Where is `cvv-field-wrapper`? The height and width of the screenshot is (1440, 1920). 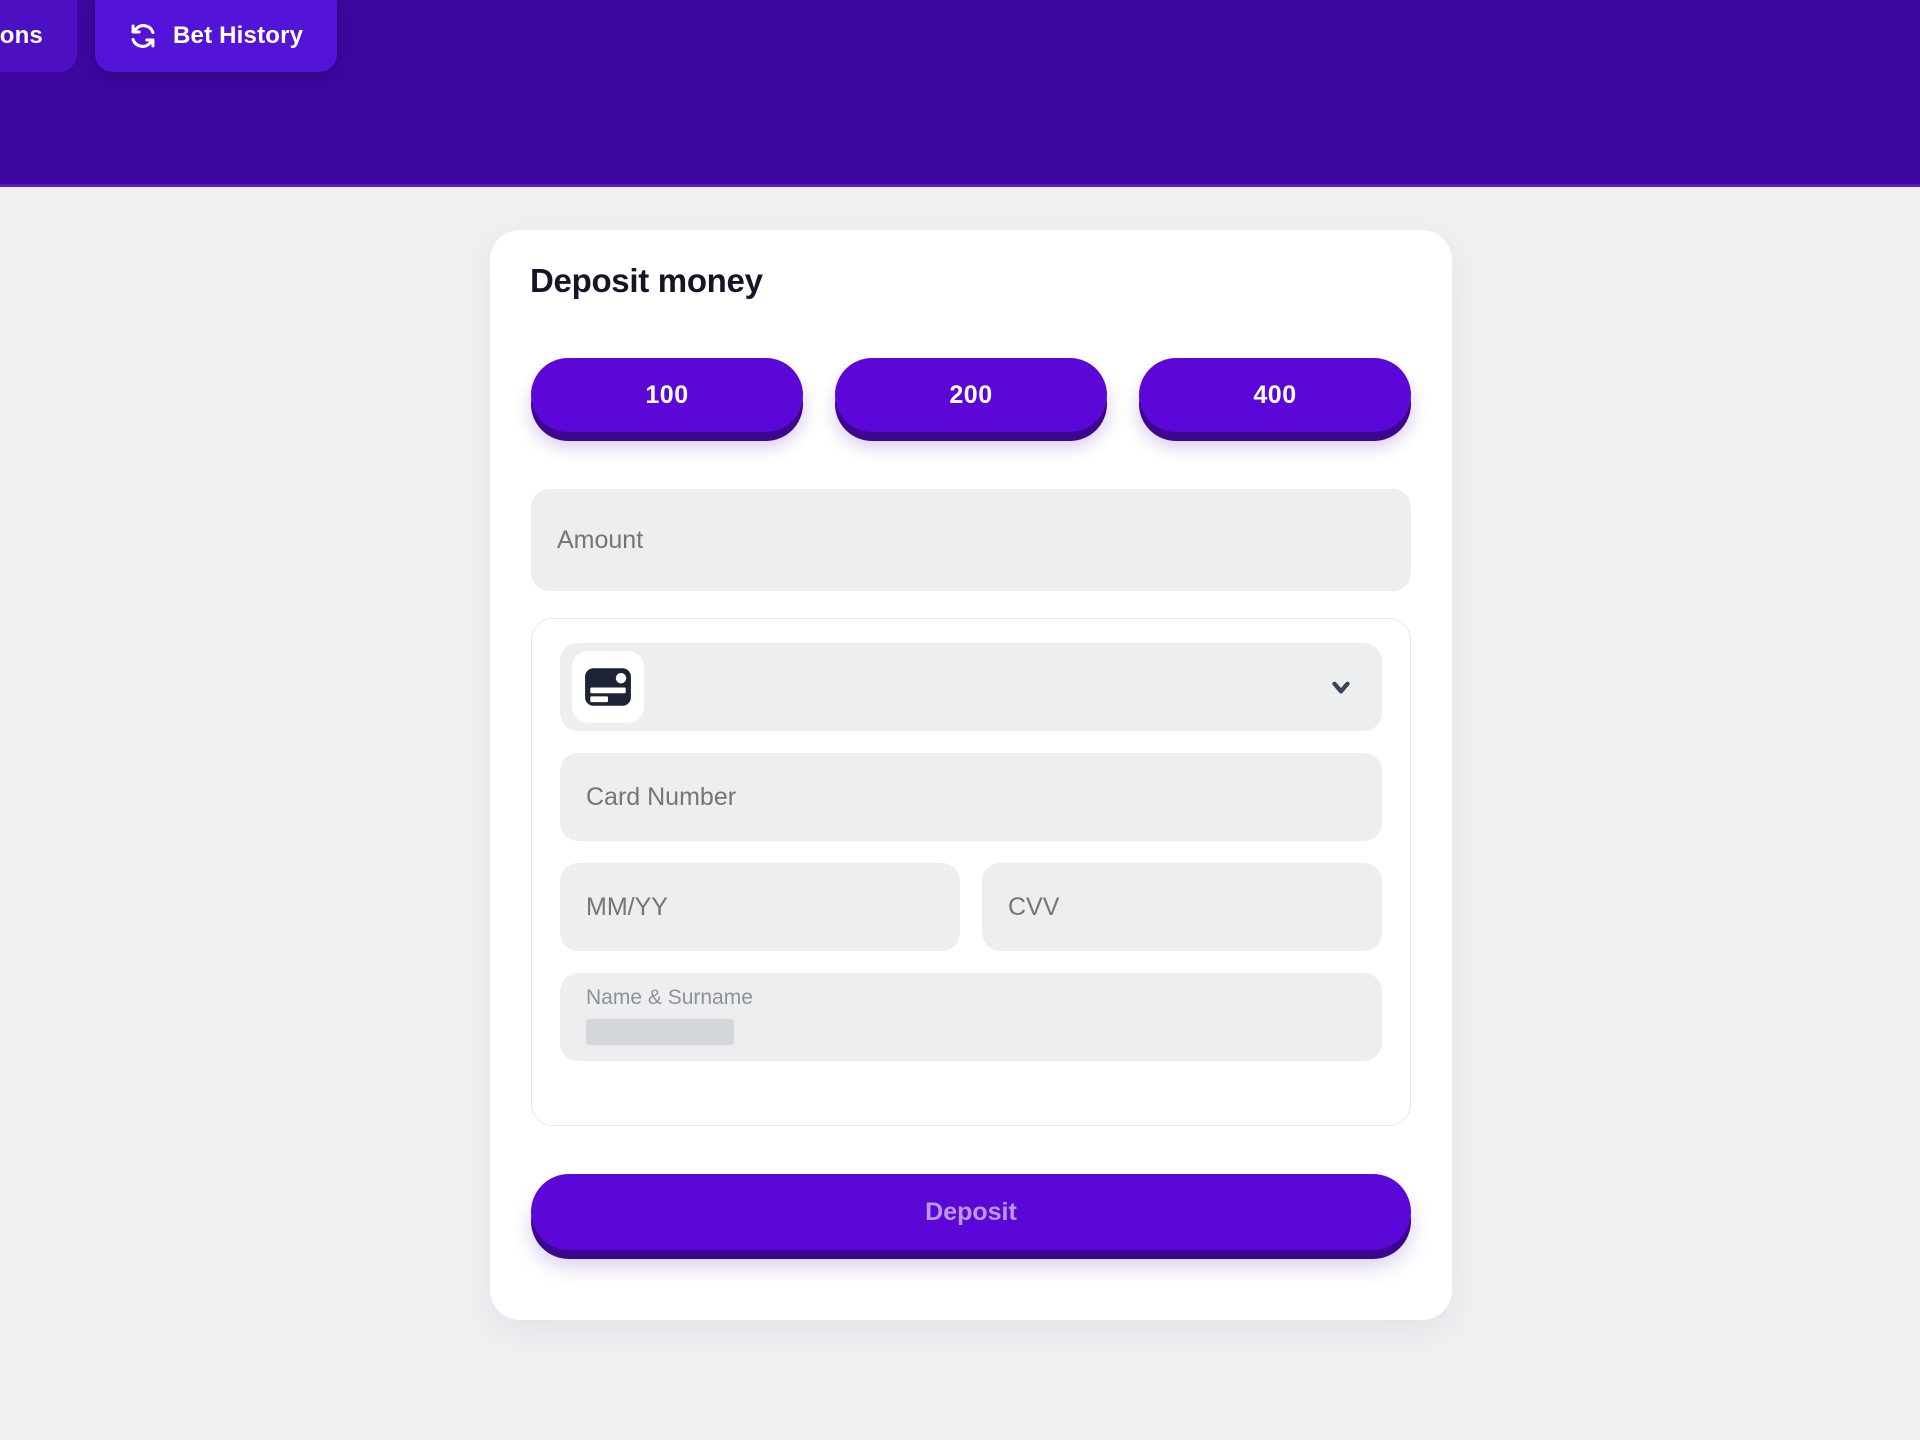 cvv-field-wrapper is located at coordinates (1182, 907).